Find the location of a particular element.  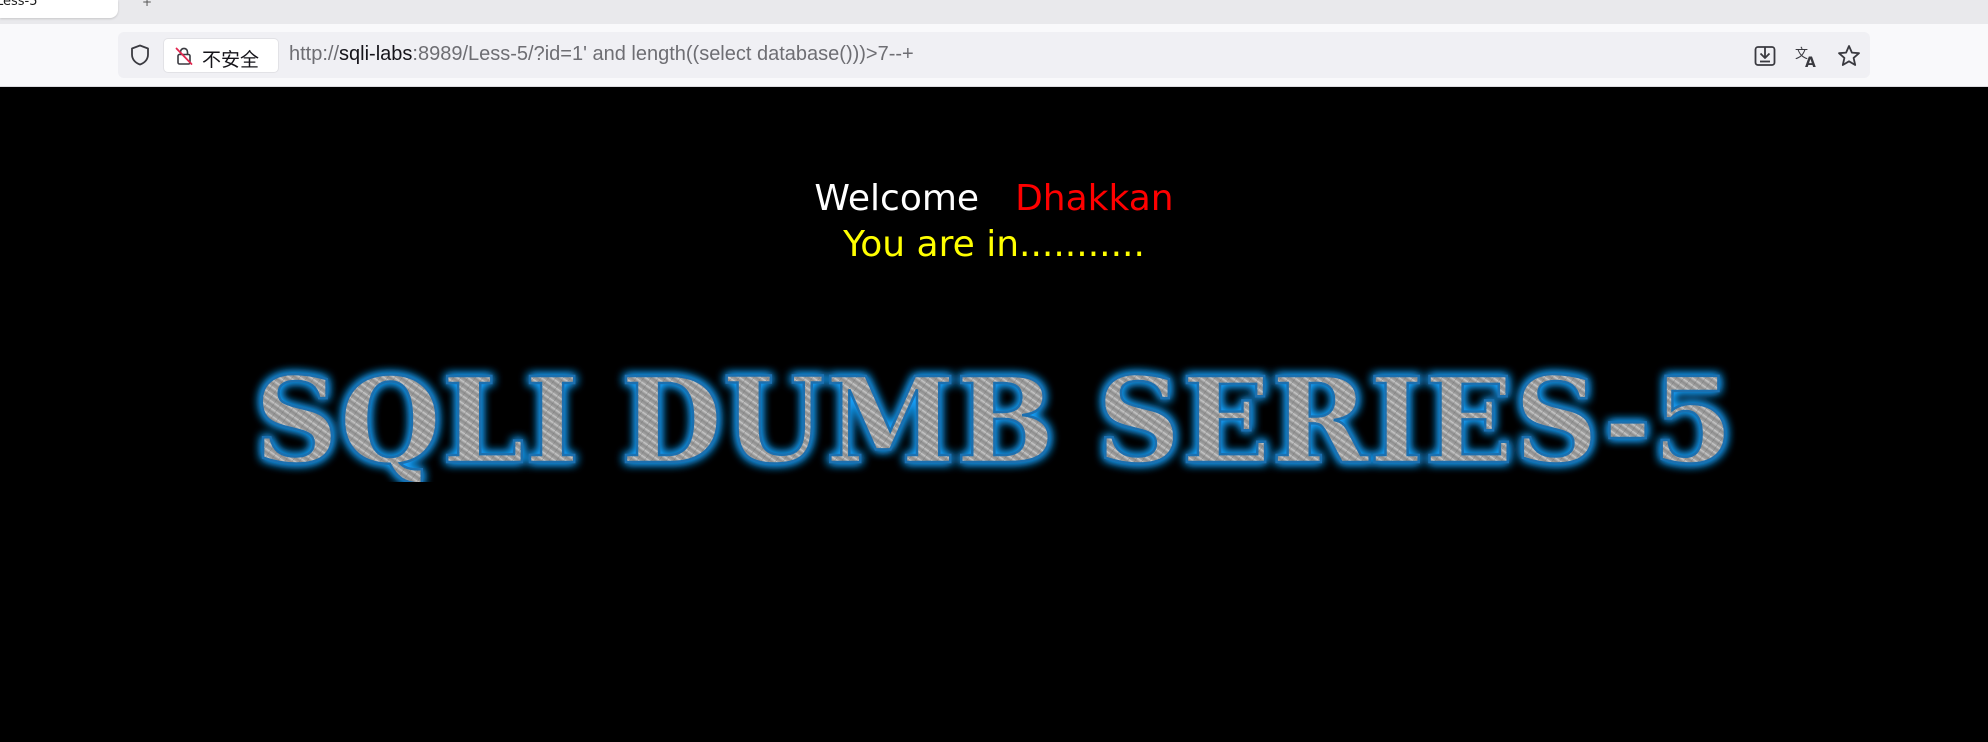

url-scheme: http:// is located at coordinates (314, 54).